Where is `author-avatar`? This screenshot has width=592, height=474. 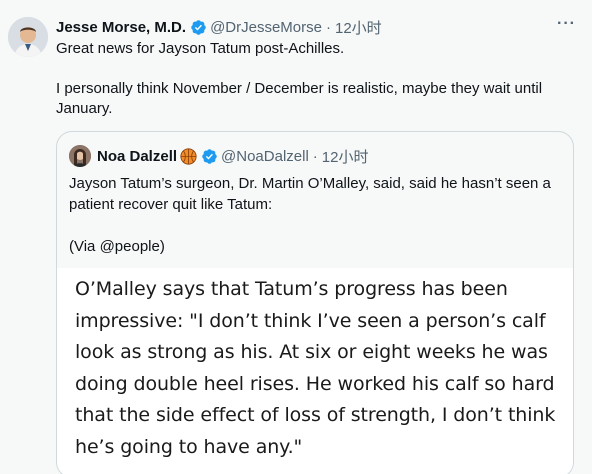
author-avatar is located at coordinates (28, 37).